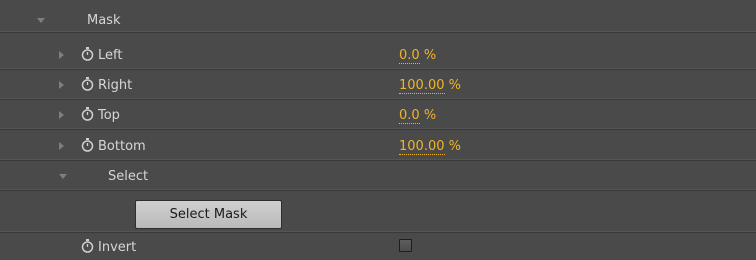  What do you see at coordinates (115, 85) in the screenshot?
I see `property-label-right: Right` at bounding box center [115, 85].